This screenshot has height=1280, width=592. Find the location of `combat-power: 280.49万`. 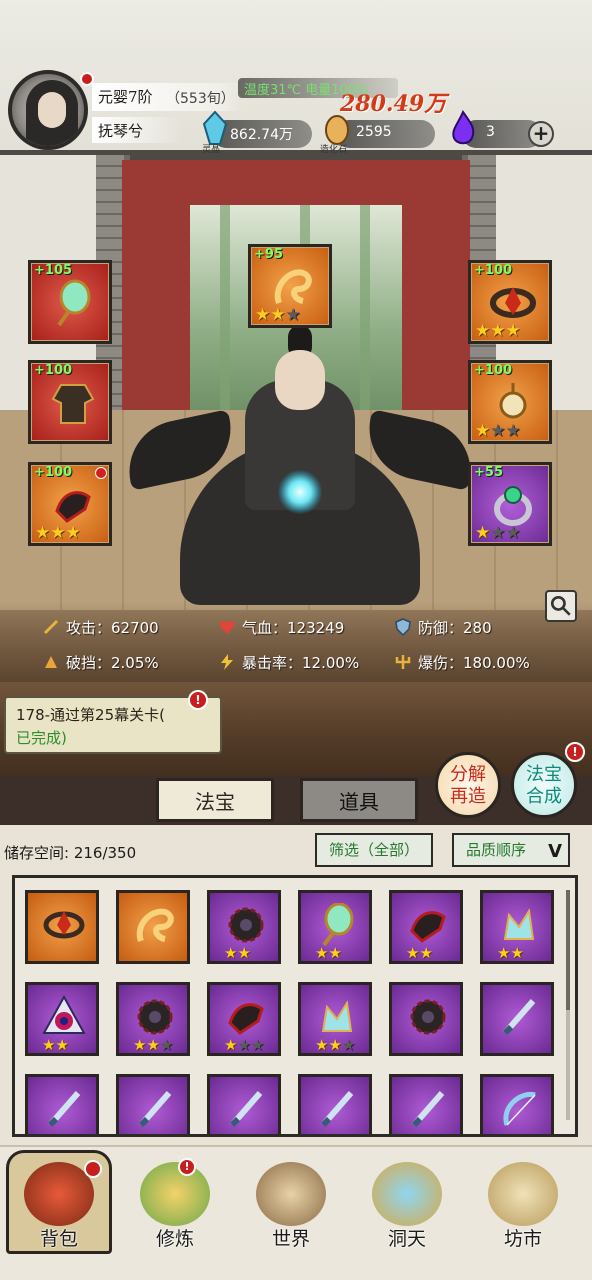

combat-power: 280.49万 is located at coordinates (393, 104).